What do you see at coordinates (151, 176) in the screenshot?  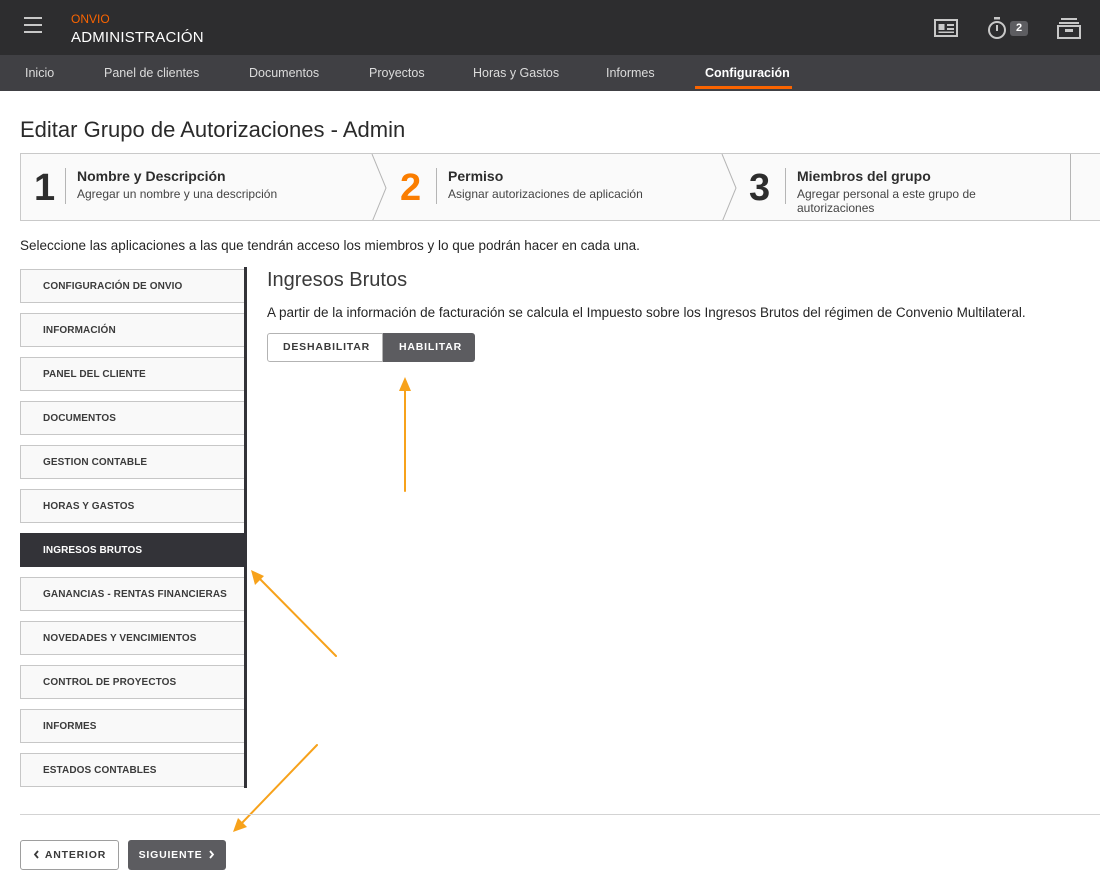 I see `step-title: Nombre y Descripción` at bounding box center [151, 176].